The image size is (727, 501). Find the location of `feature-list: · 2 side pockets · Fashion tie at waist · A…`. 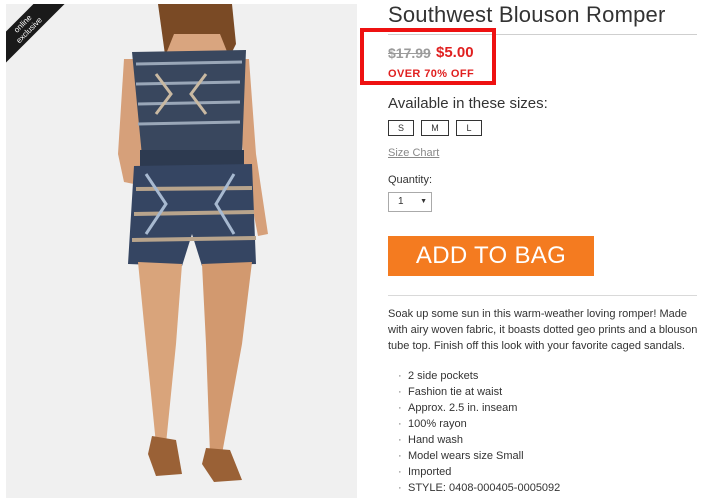

feature-list: · 2 side pockets · Fashion tie at waist · A… is located at coordinates (479, 432).